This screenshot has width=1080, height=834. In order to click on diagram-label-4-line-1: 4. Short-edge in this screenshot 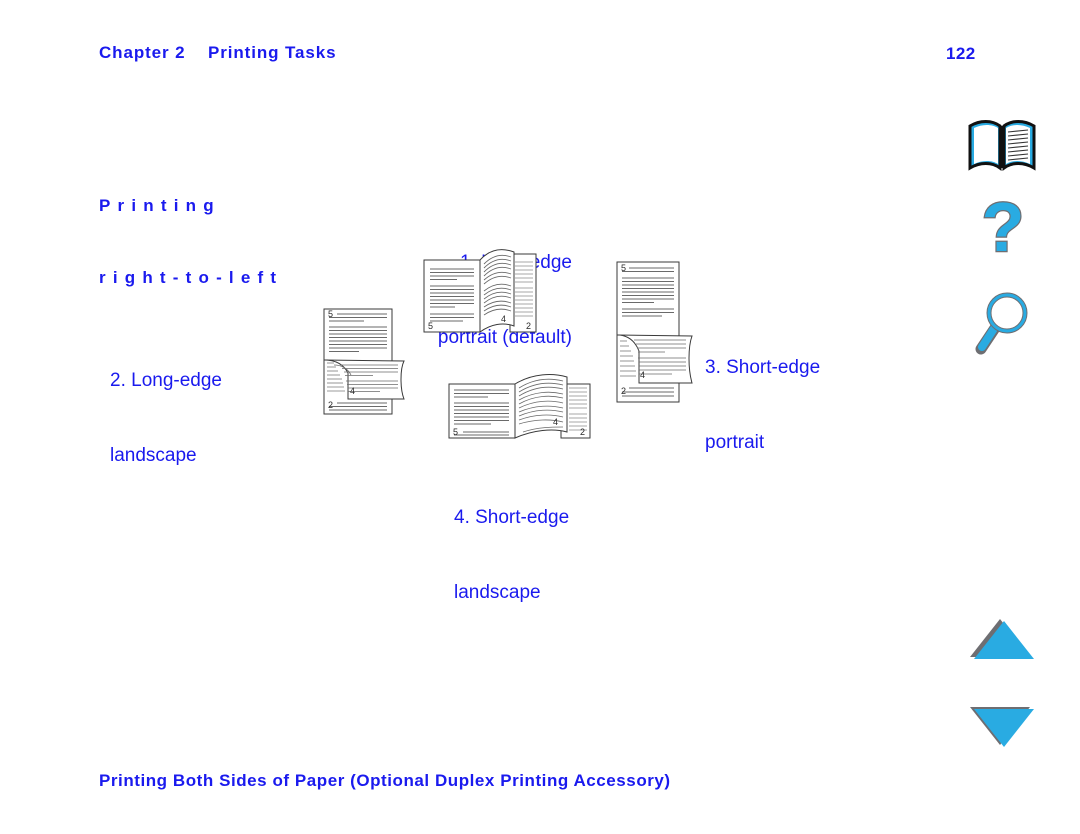, I will do `click(512, 517)`.